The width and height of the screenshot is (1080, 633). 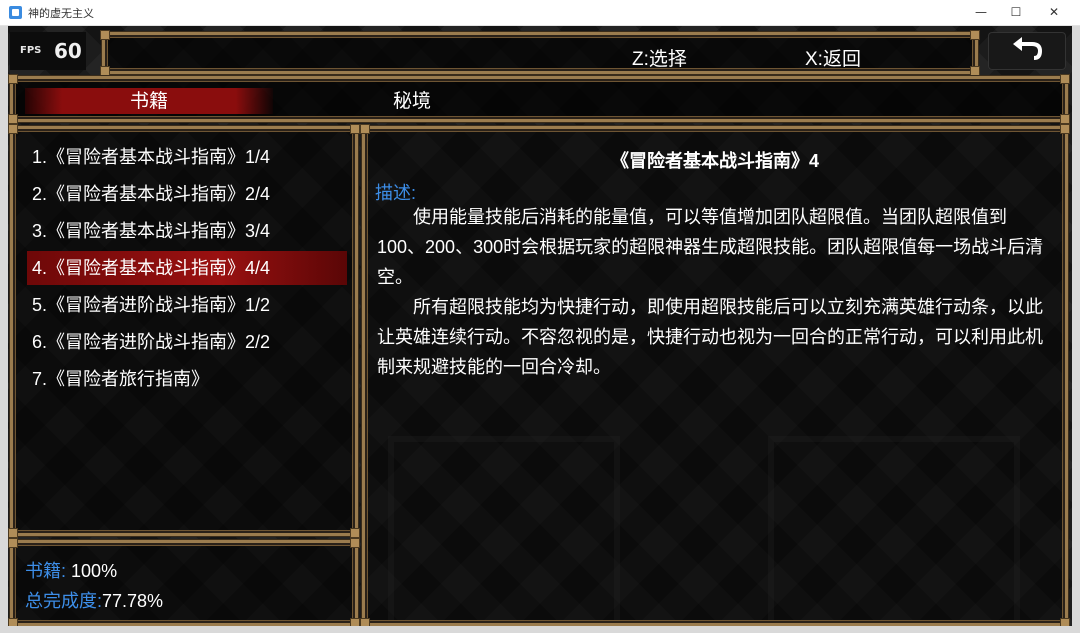 What do you see at coordinates (187, 379) in the screenshot?
I see `book-list-item: 7.《冒险者旅行指南》` at bounding box center [187, 379].